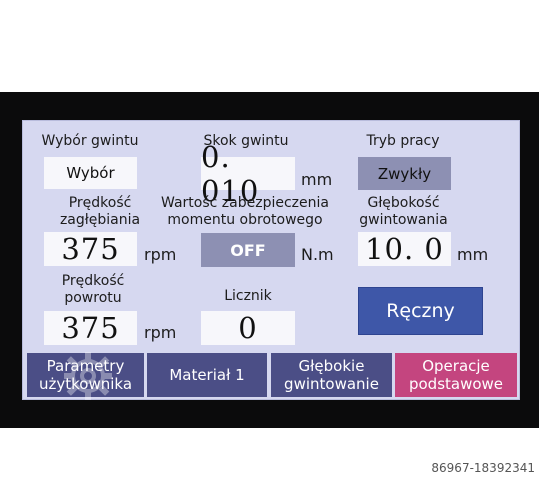  I want to click on tab-material-1: Materiał 1, so click(207, 375).